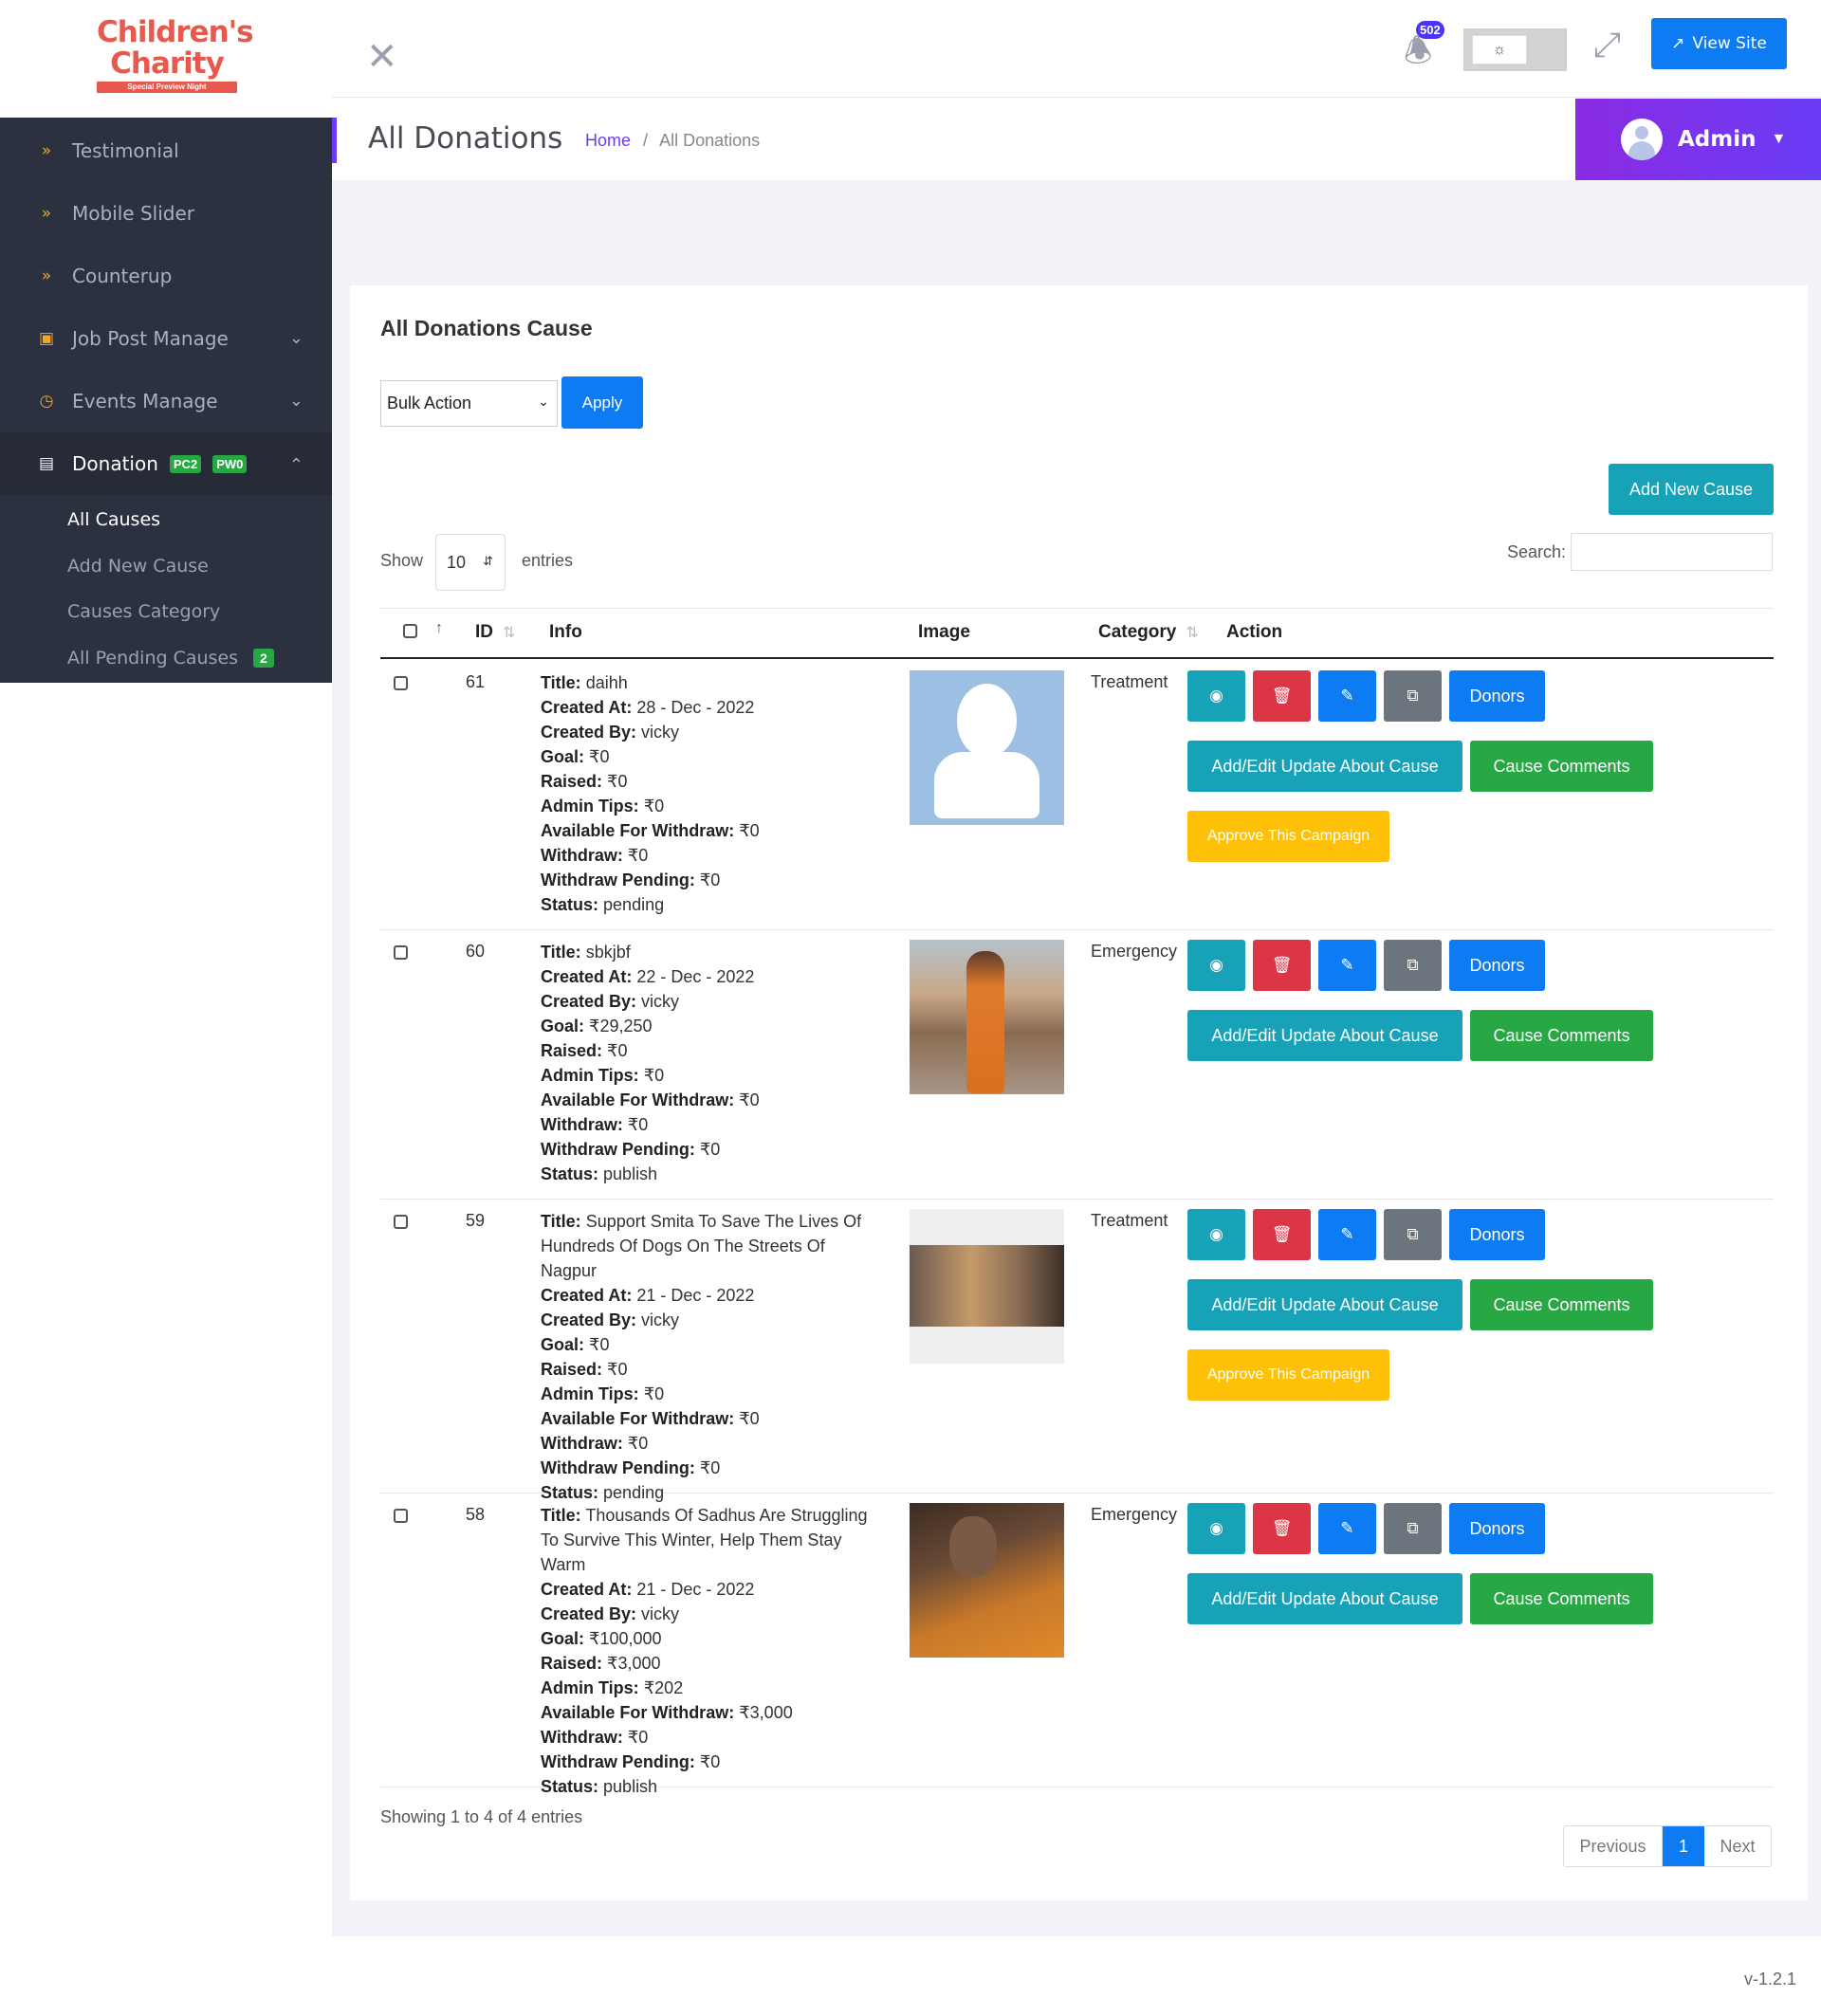 The height and width of the screenshot is (2016, 1821). Describe the element at coordinates (439, 628) in the screenshot. I see `sort-icon: ↑` at that location.